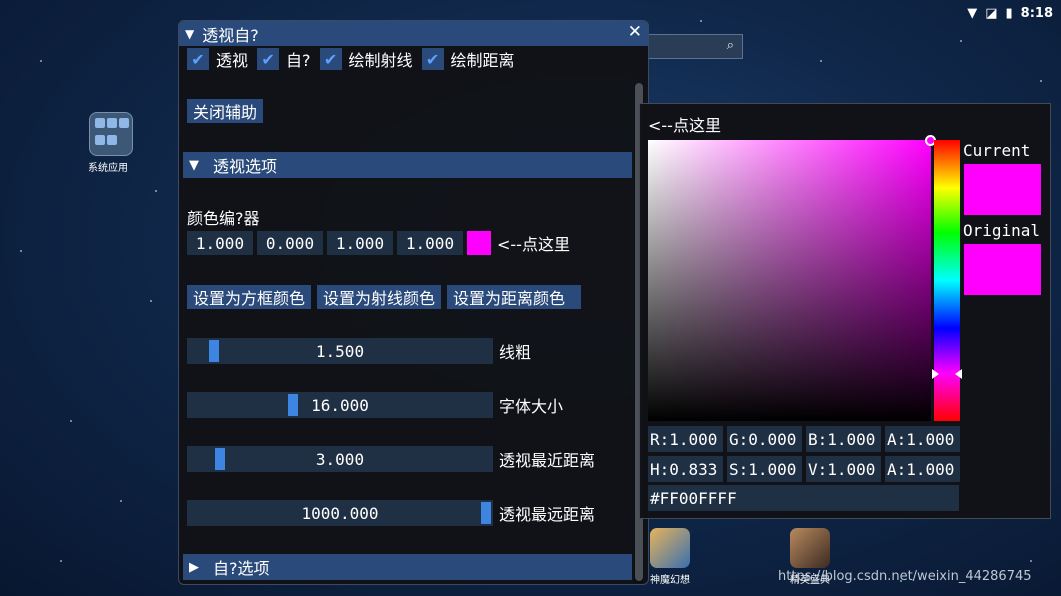 This screenshot has width=1061, height=596. What do you see at coordinates (803, 498) in the screenshot?
I see `hex-field: #FF00FFFF` at bounding box center [803, 498].